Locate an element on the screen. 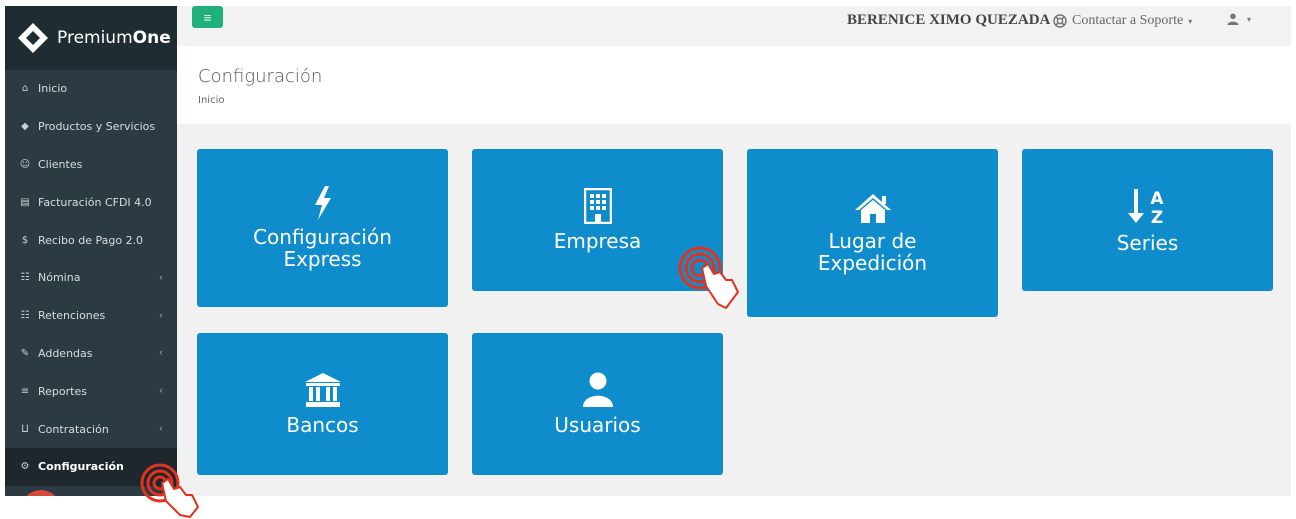 Image resolution: width=1296 pixels, height=519 pixels. logo-mark-icon is located at coordinates (33, 38).